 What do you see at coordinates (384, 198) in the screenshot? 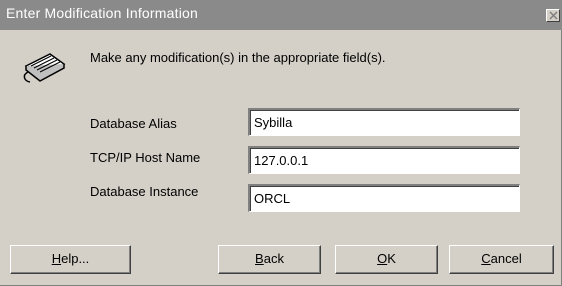
I see `database-instance-field: ORCL` at bounding box center [384, 198].